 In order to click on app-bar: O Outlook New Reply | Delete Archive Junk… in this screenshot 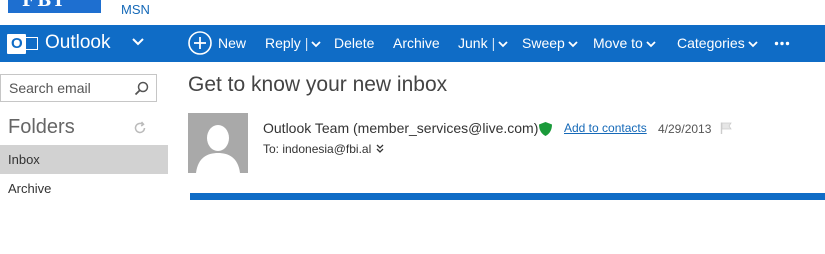, I will do `click(412, 43)`.